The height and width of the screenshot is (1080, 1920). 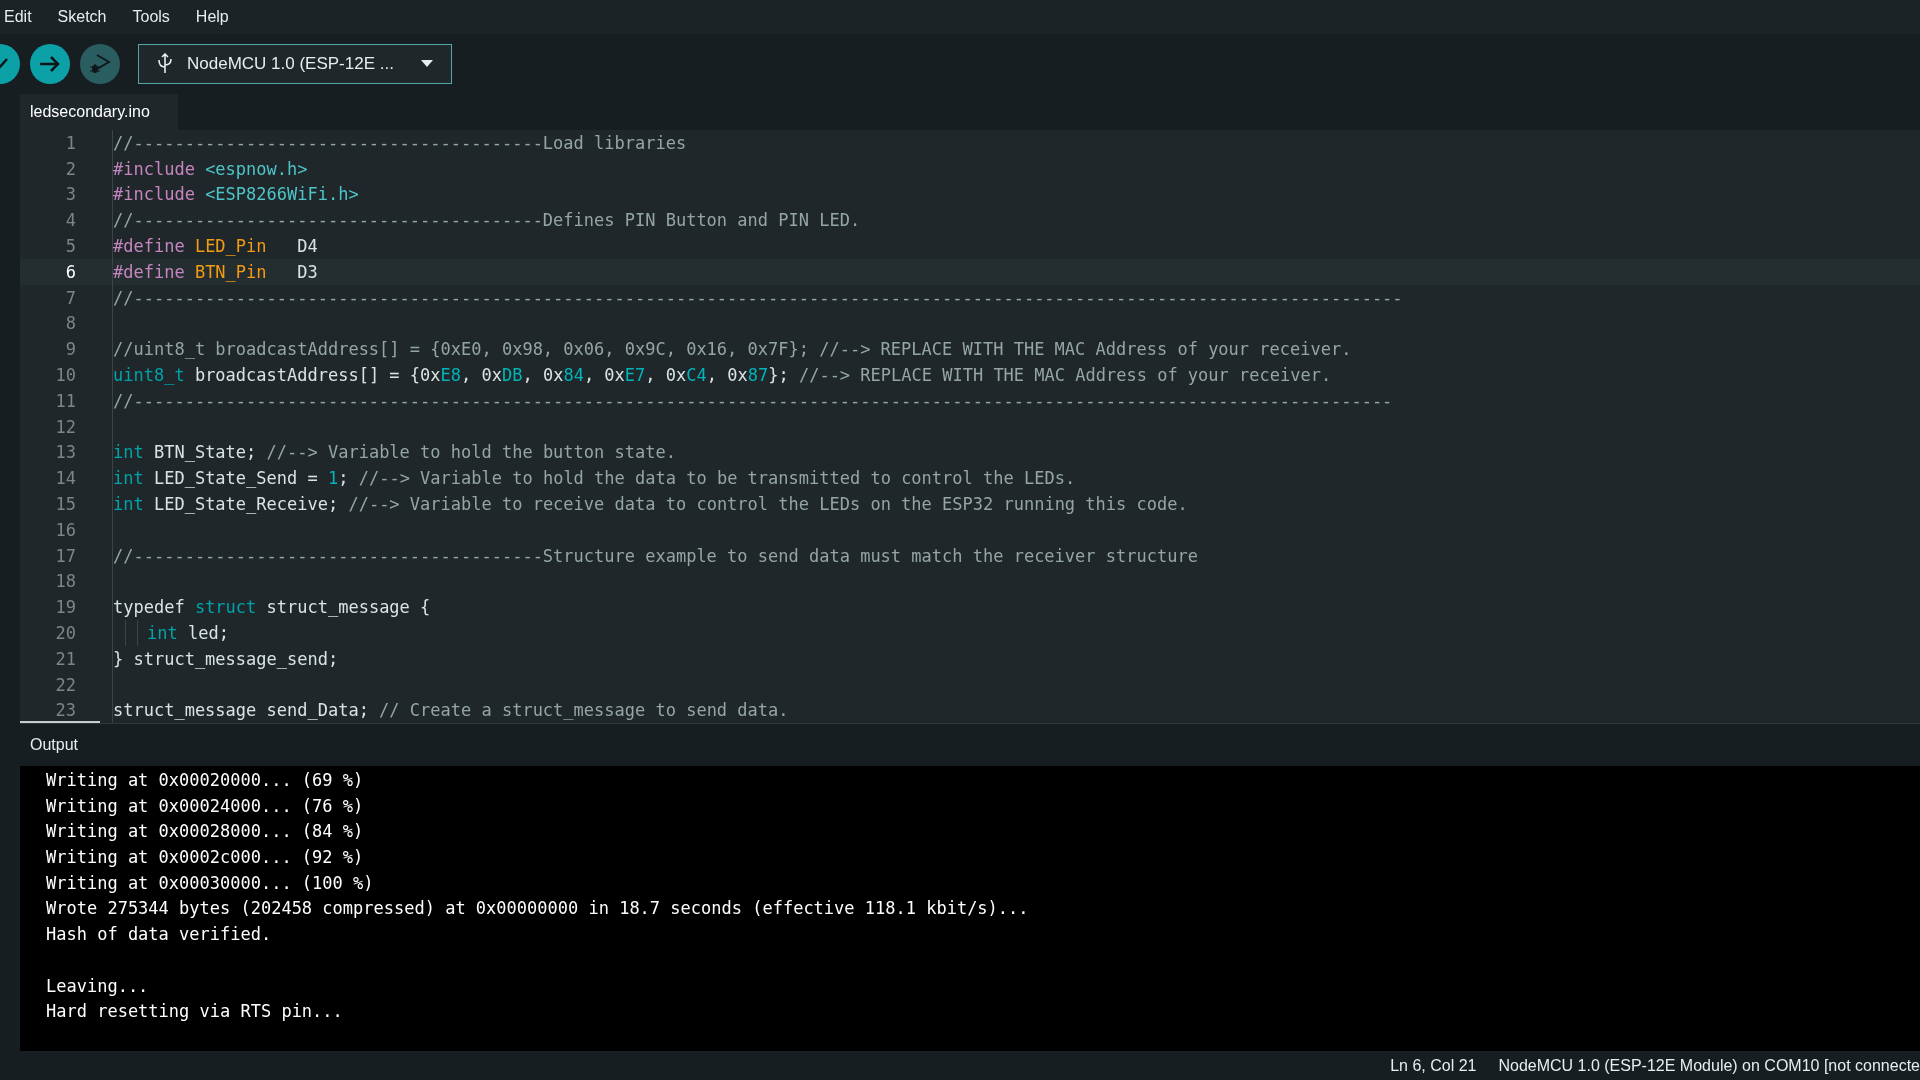 What do you see at coordinates (70, 349) in the screenshot?
I see `line-number: 9` at bounding box center [70, 349].